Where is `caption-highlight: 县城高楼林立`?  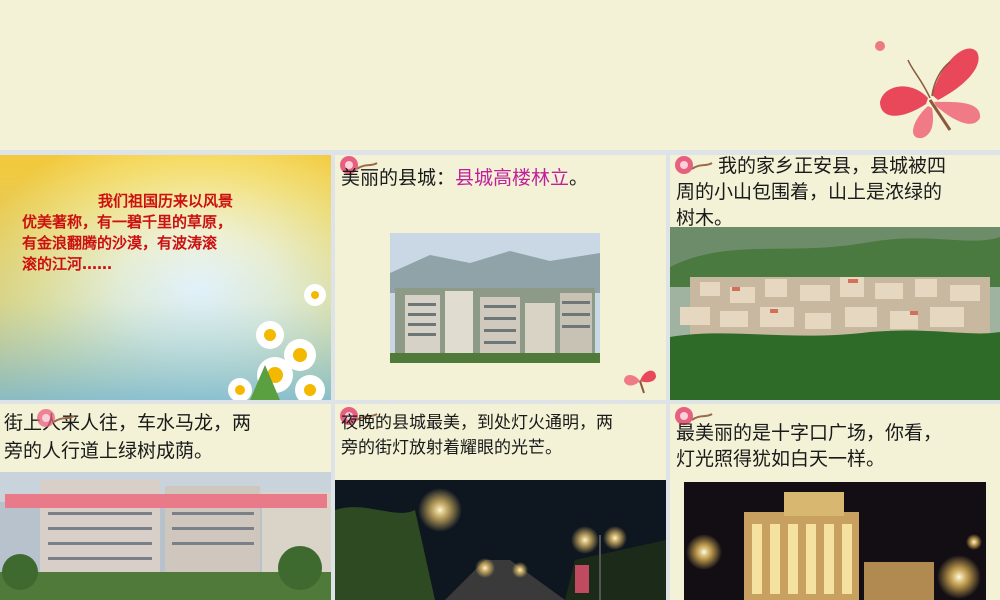 caption-highlight: 县城高楼林立 is located at coordinates (512, 178).